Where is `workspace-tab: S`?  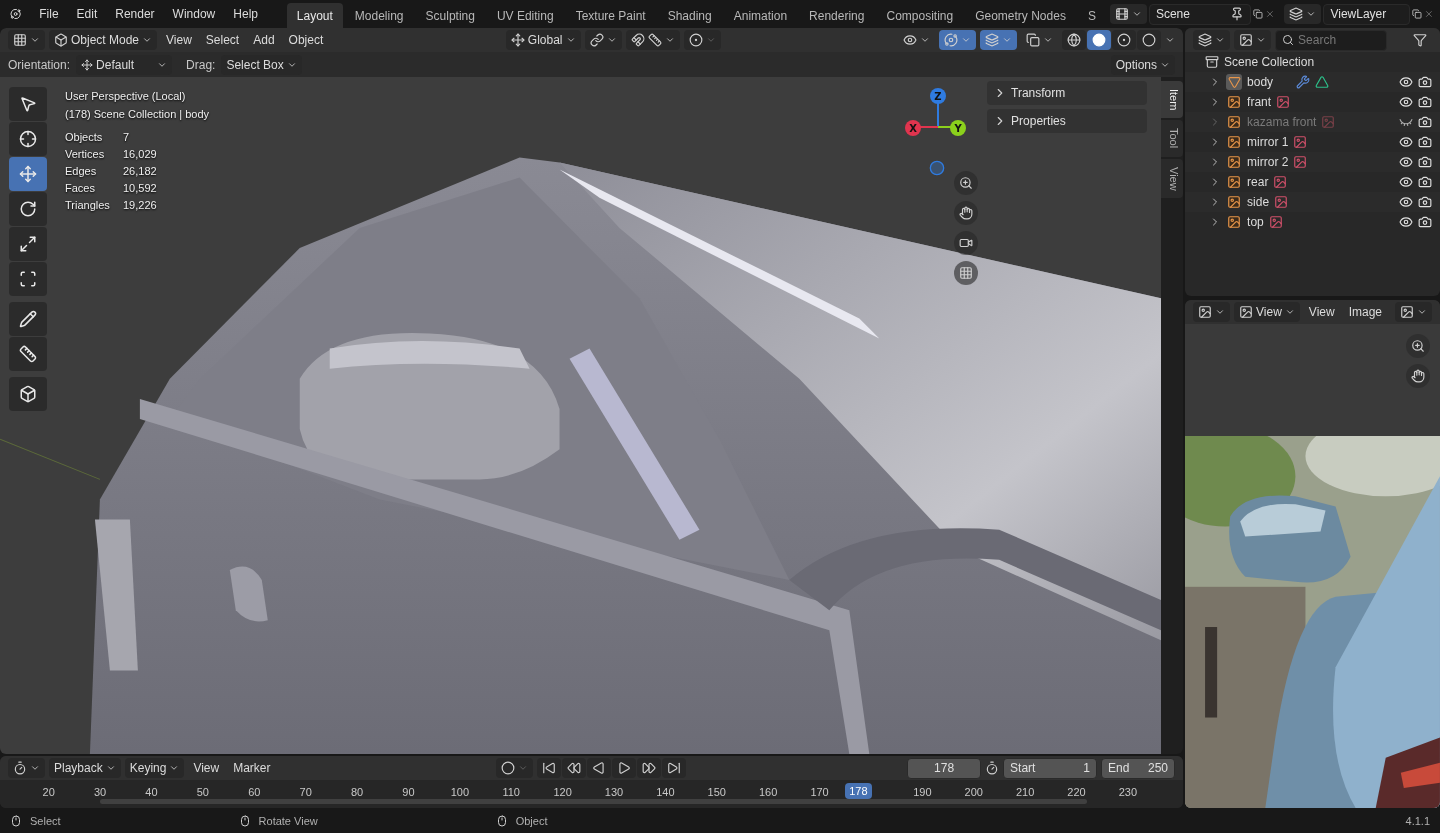 workspace-tab: S is located at coordinates (1091, 15).